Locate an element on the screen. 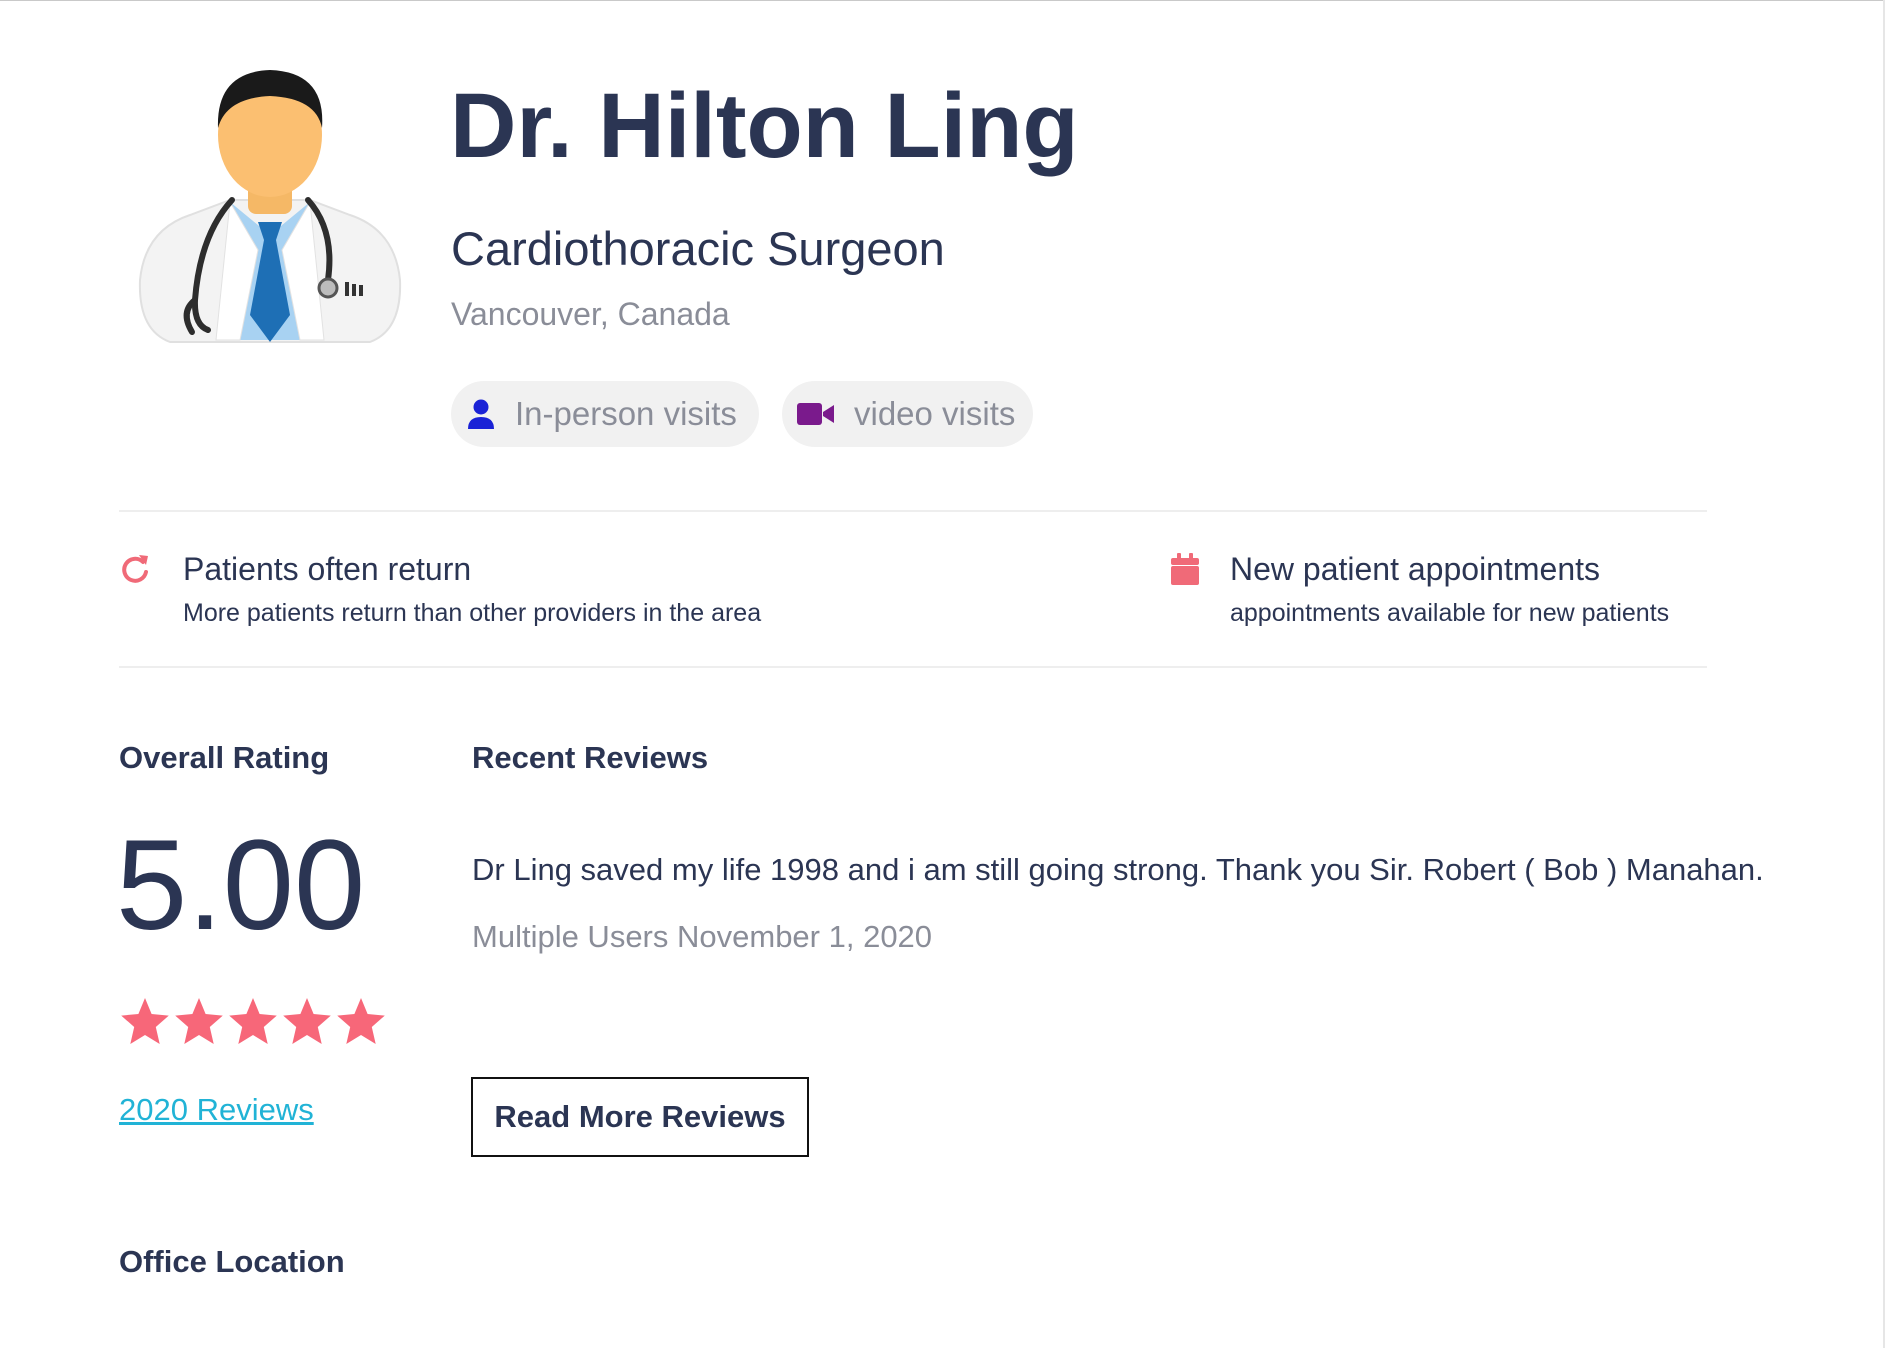  calendar-icon is located at coordinates (1185, 569).